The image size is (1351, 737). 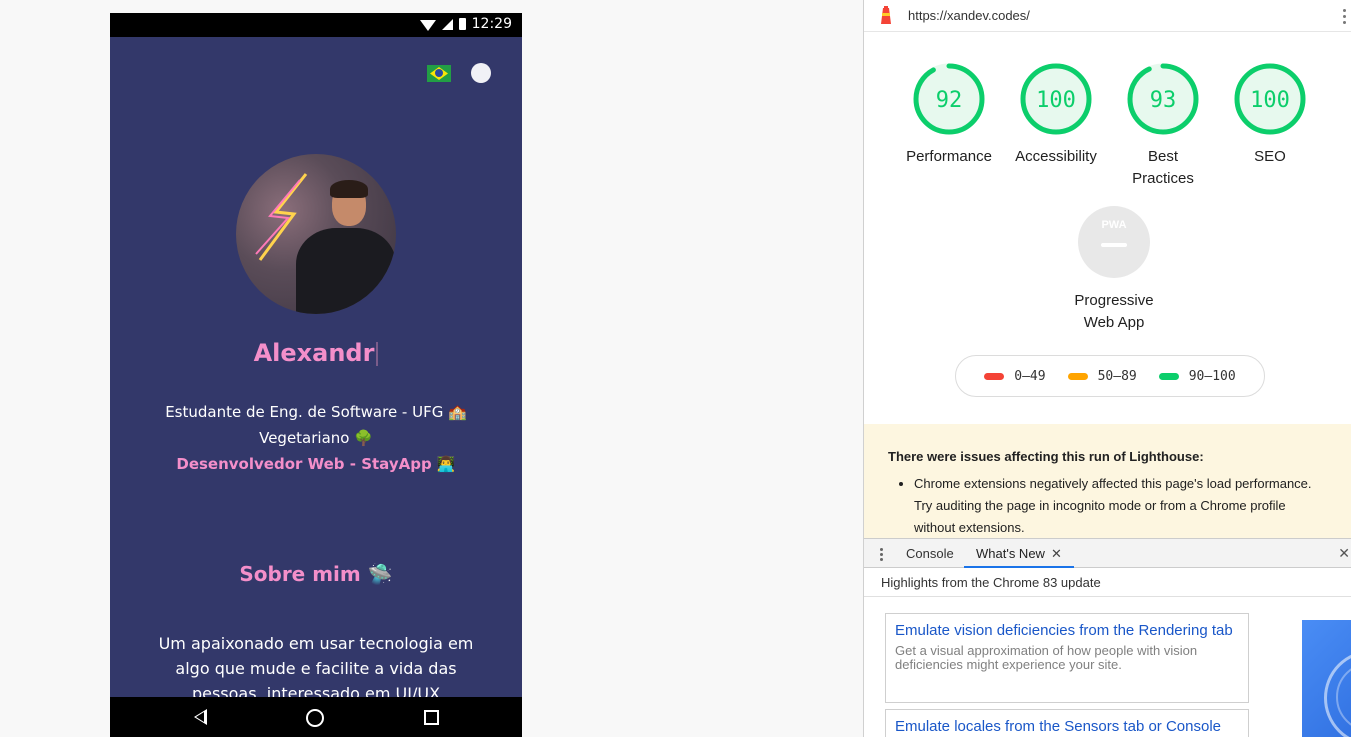 What do you see at coordinates (377, 354) in the screenshot?
I see `typing-cursor` at bounding box center [377, 354].